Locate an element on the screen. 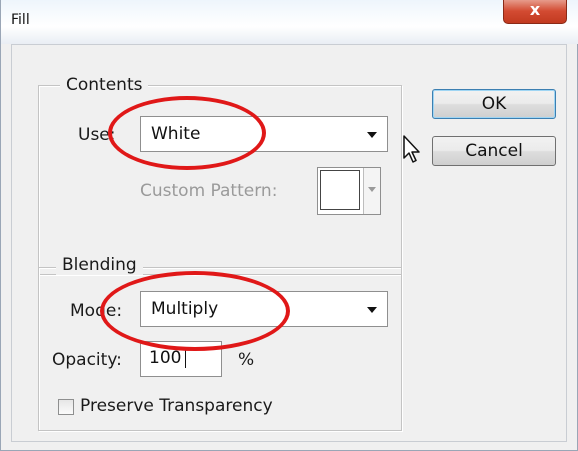  close-icon: x is located at coordinates (535, 9).